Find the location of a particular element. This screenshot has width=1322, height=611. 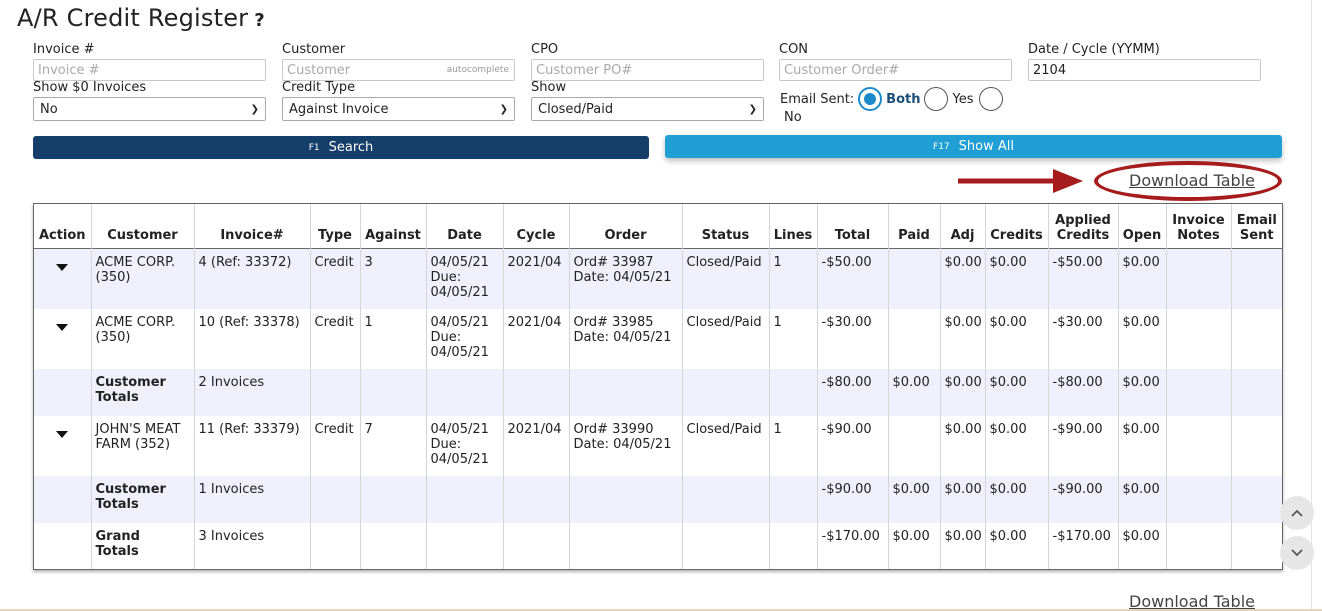

col-status: Status is located at coordinates (726, 226).